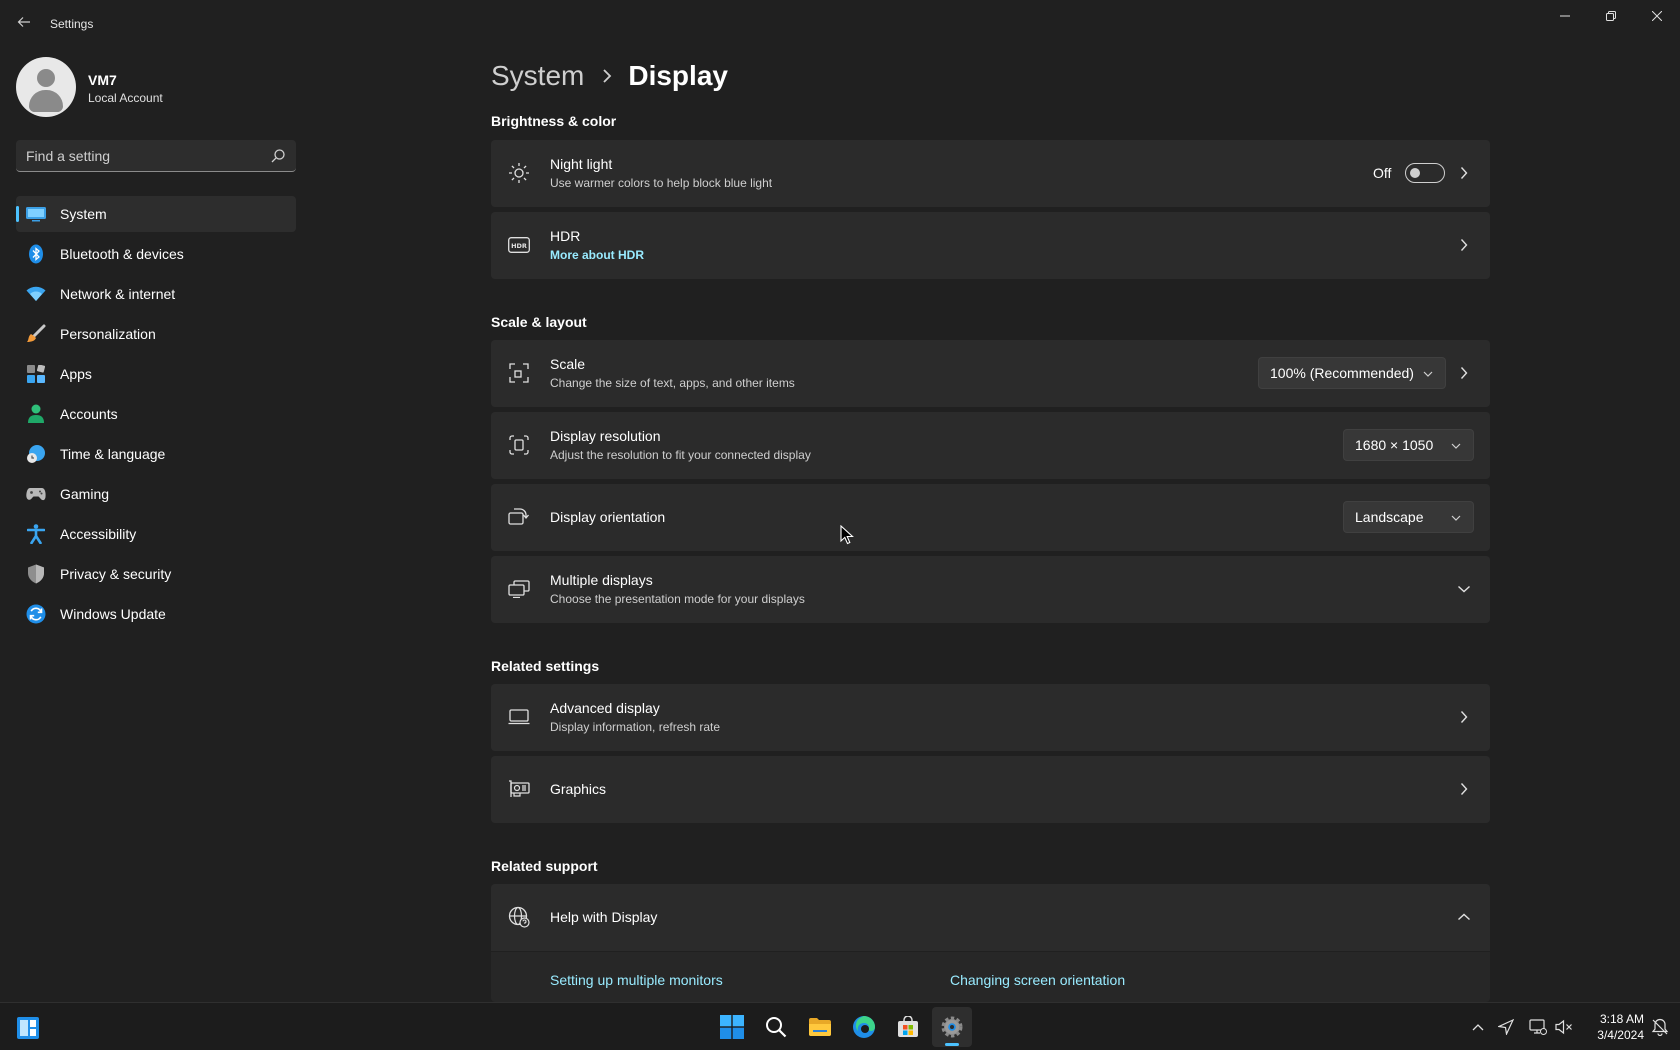  Describe the element at coordinates (122, 254) in the screenshot. I see `sidebar-item-label: Bluetooth & devices` at that location.